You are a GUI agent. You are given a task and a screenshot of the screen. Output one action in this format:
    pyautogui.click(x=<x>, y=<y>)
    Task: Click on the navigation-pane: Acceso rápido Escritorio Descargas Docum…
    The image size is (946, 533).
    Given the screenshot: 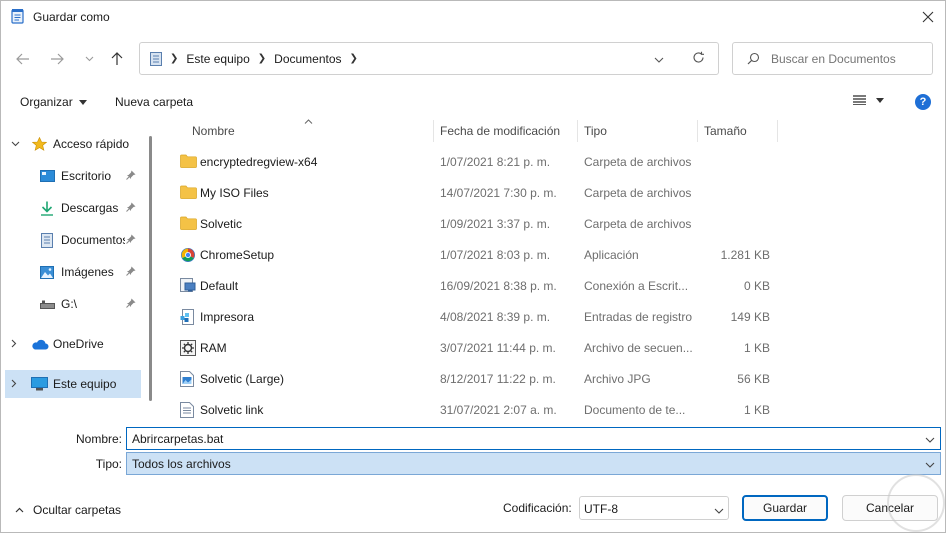 What is the action you would take?
    pyautogui.click(x=76, y=270)
    